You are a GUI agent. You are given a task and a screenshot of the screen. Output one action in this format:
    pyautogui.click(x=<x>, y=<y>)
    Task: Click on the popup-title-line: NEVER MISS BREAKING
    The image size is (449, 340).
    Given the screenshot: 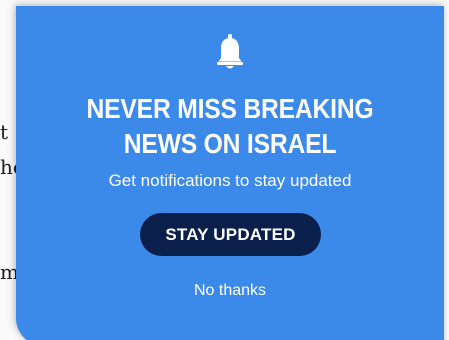 What is the action you would take?
    pyautogui.click(x=230, y=108)
    